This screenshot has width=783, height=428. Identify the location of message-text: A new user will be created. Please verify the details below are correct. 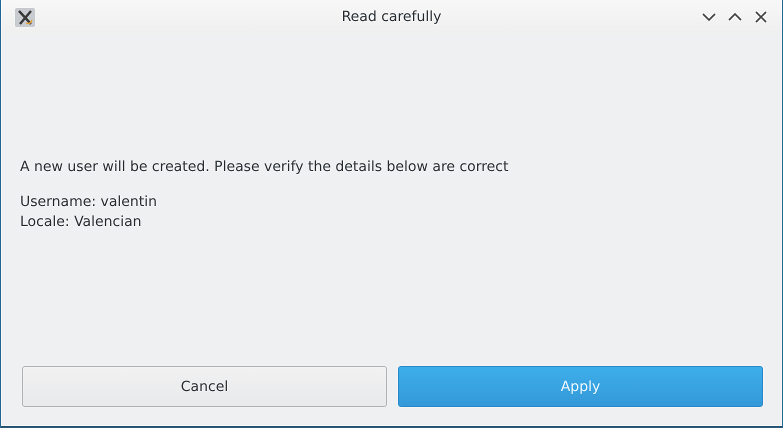
(265, 167).